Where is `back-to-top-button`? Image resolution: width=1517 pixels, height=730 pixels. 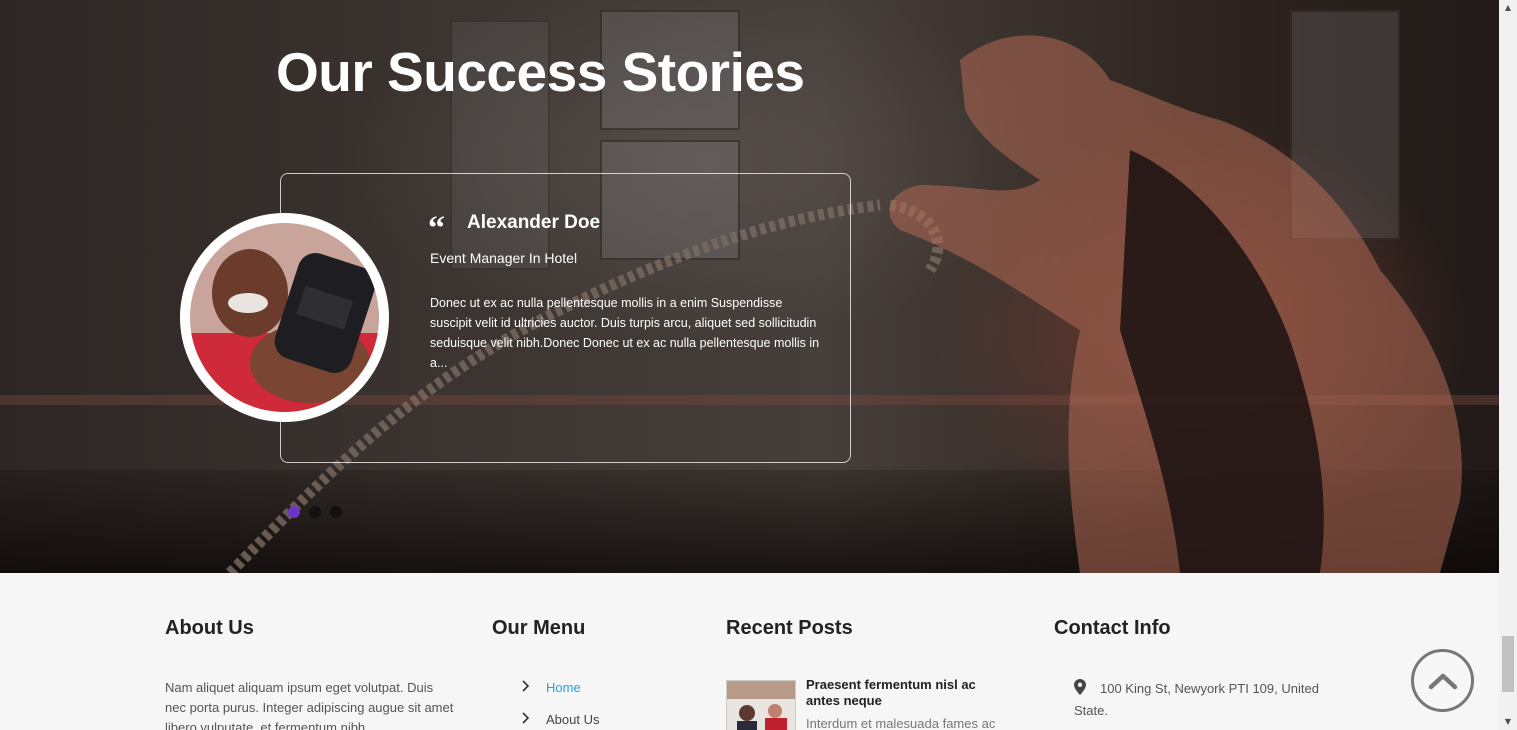
back-to-top-button is located at coordinates (1442, 680).